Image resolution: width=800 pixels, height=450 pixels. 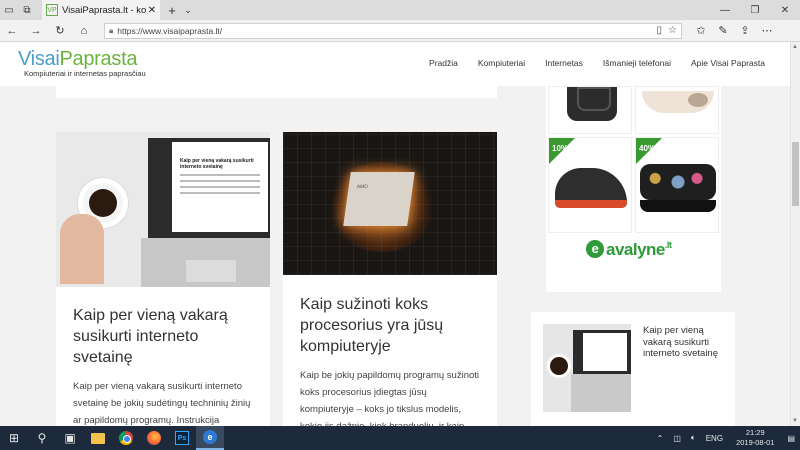 What do you see at coordinates (595, 249) in the screenshot?
I see `eavalyne-mark-icon: e` at bounding box center [595, 249].